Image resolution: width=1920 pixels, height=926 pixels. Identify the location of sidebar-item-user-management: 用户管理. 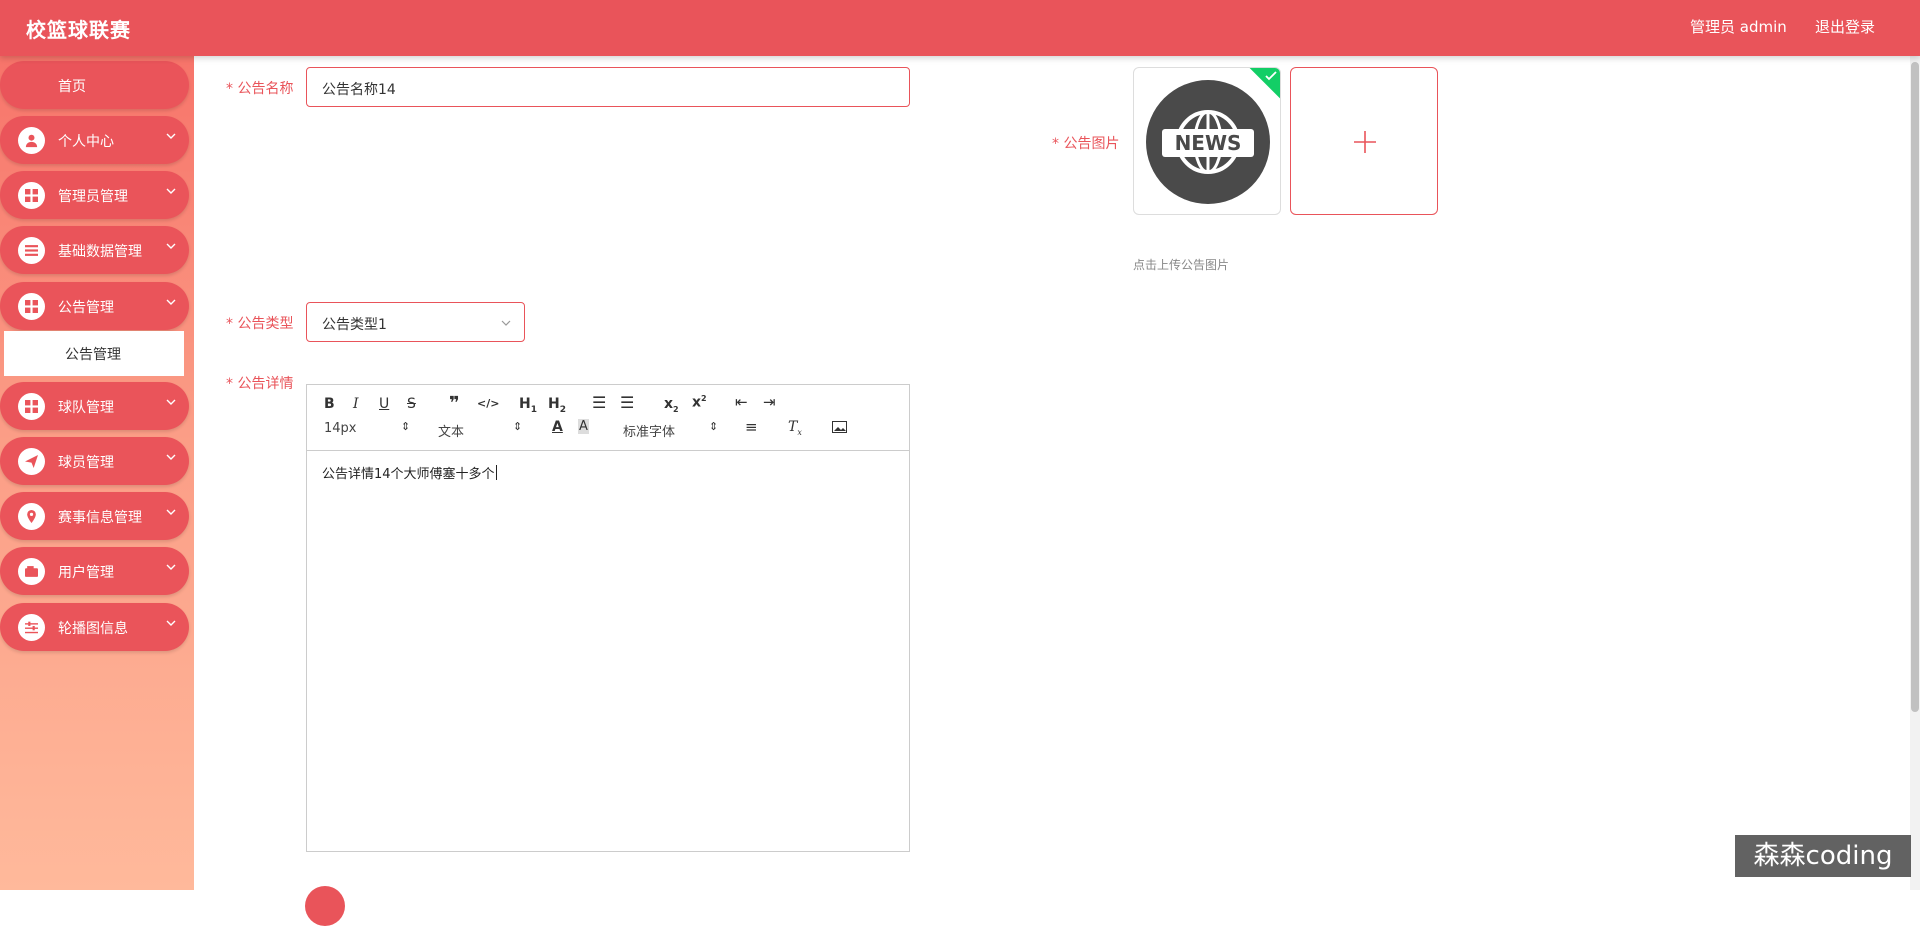
(94, 571).